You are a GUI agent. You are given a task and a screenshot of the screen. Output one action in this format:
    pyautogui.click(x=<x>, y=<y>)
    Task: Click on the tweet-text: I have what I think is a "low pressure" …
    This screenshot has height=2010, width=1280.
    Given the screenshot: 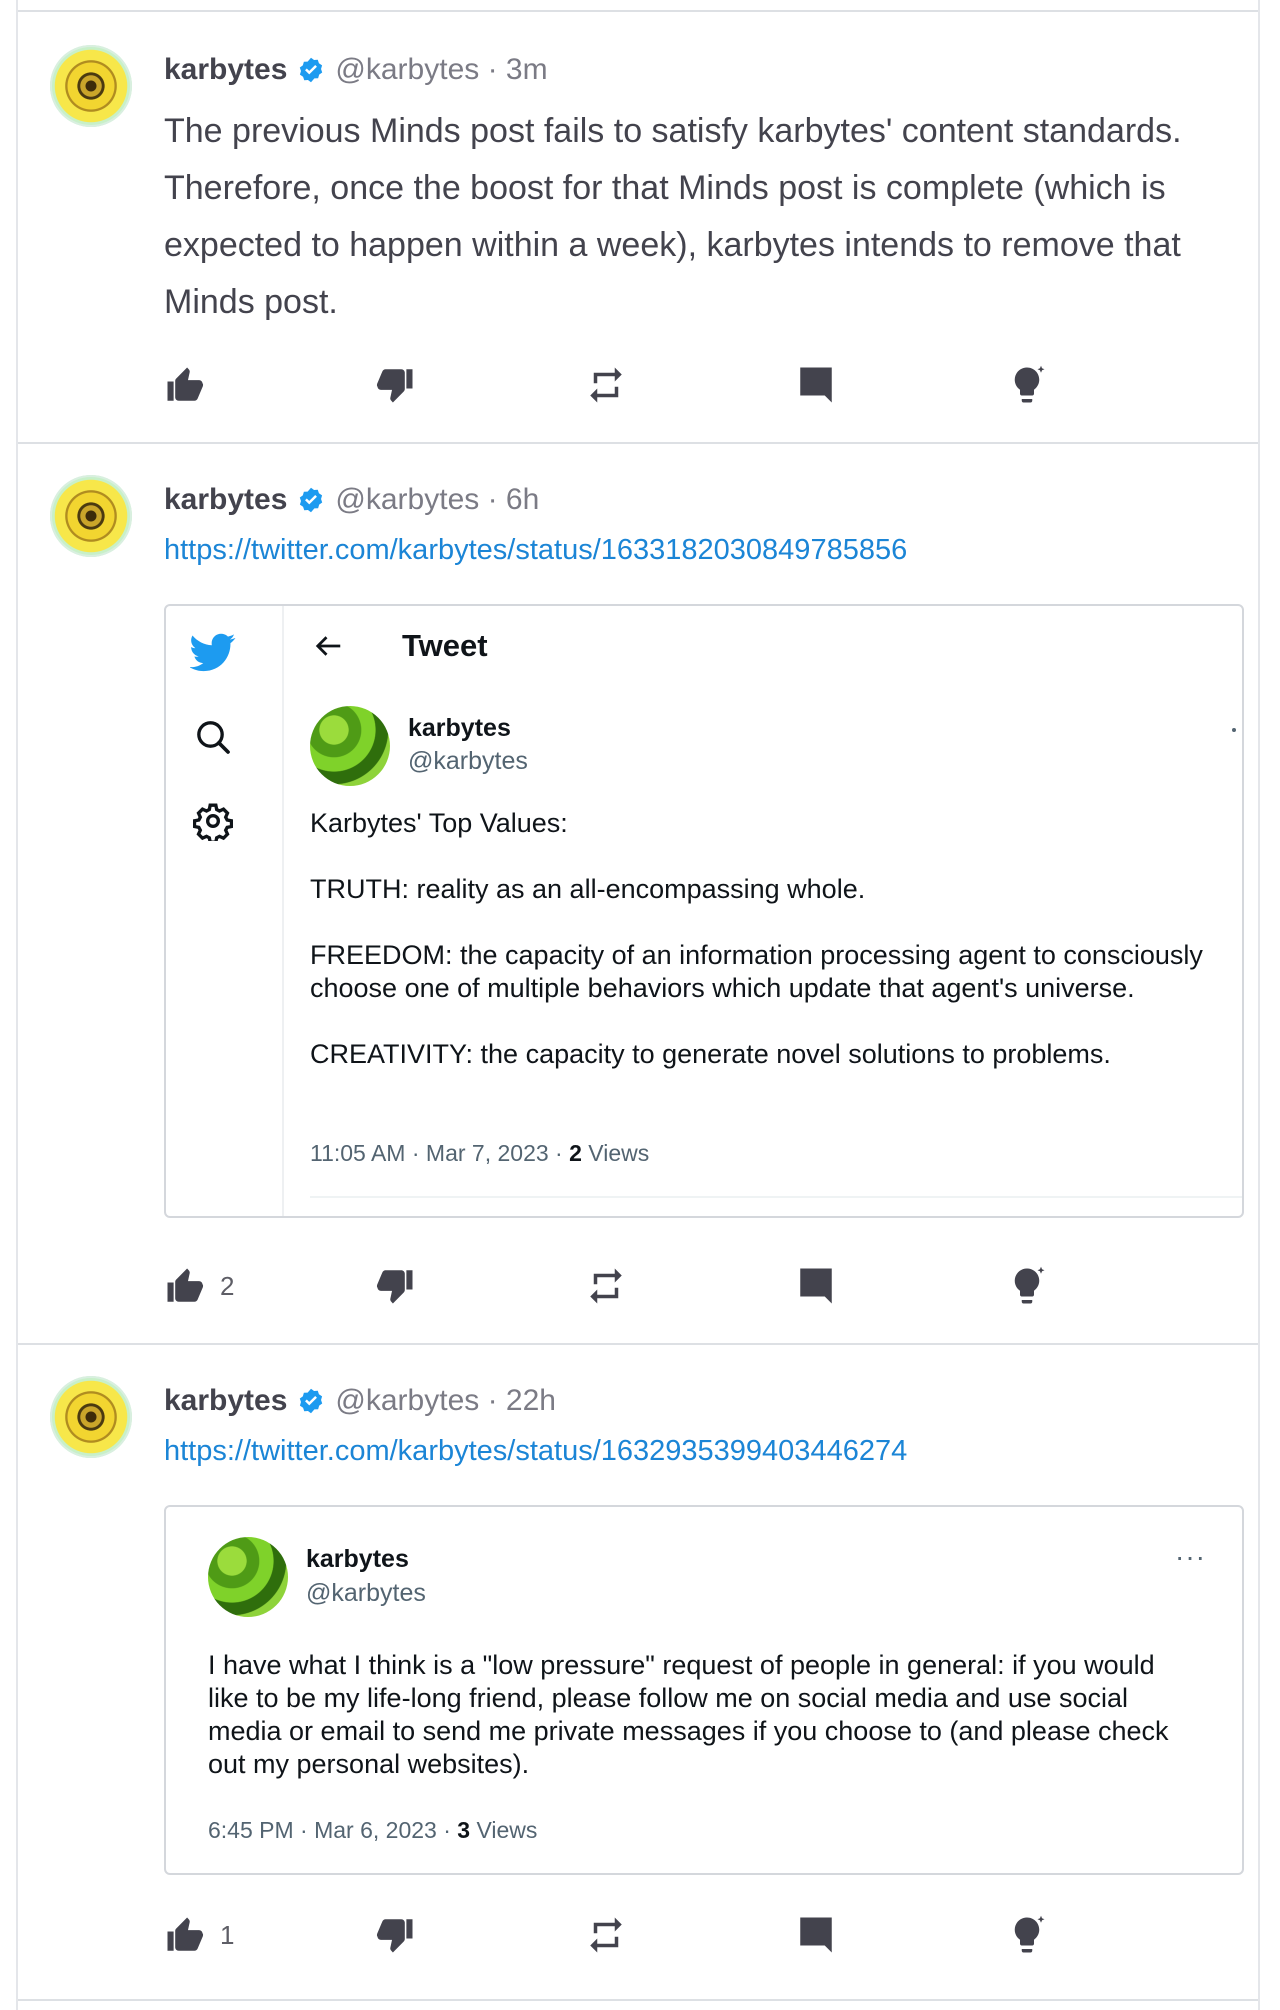 What is the action you would take?
    pyautogui.click(x=688, y=1714)
    